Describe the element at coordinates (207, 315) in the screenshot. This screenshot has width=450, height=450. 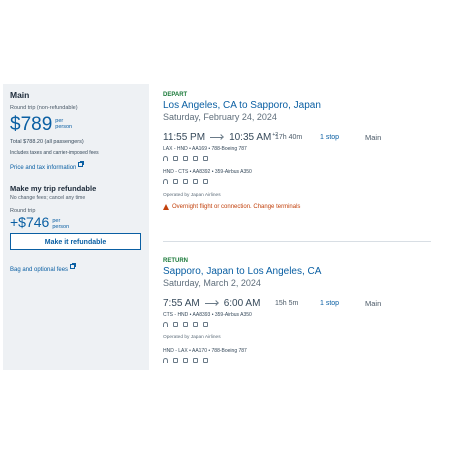
I see `segment-info: CTS - HND • AA8393 • 359-Airbus A350` at that location.